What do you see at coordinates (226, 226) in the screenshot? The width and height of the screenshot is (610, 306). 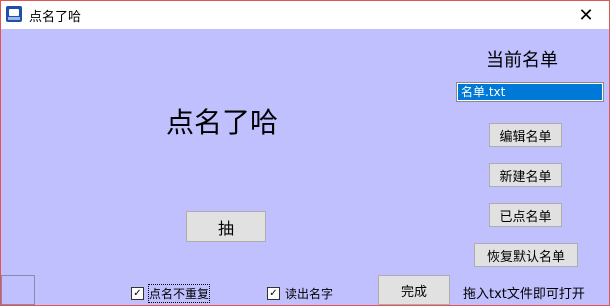 I see `draw-button: 抽` at bounding box center [226, 226].